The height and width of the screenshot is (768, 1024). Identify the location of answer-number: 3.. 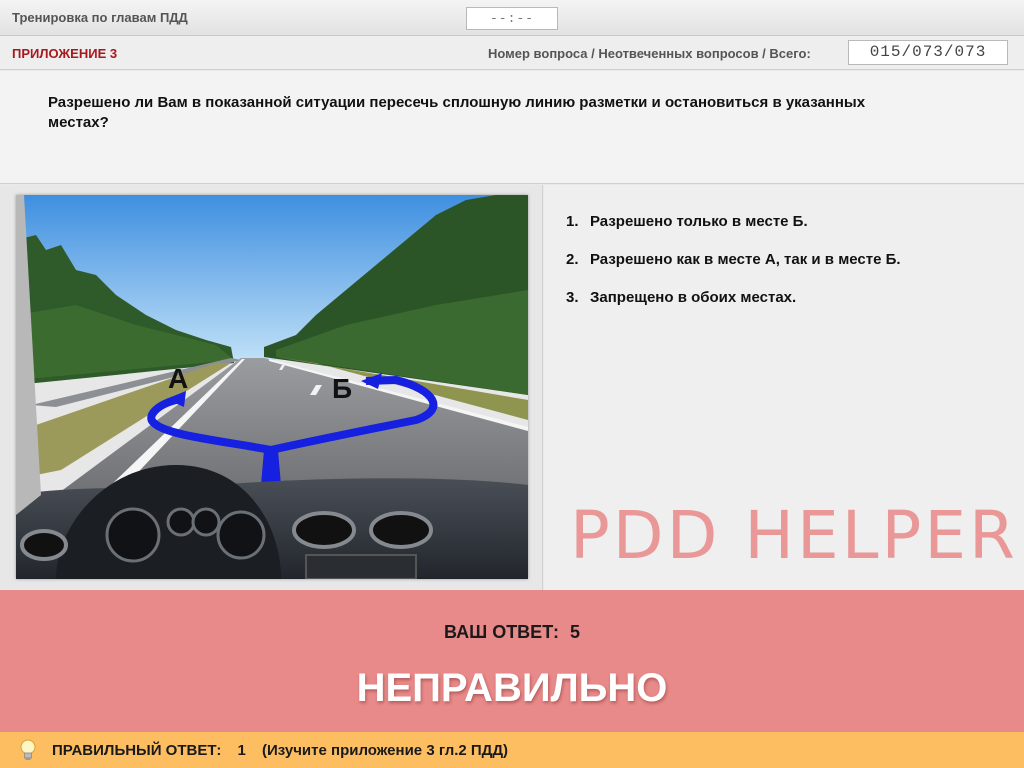
(572, 297).